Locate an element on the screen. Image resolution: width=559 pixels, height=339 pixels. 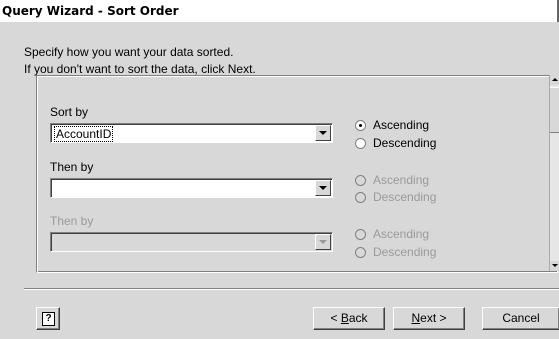
help-icon: ? is located at coordinates (48, 319).